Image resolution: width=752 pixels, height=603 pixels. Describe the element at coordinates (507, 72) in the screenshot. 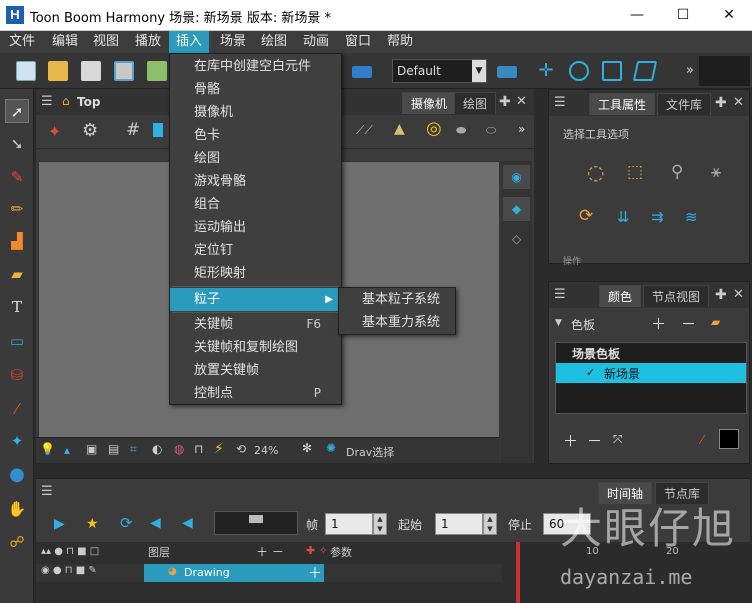

I see `workspace-icon` at that location.